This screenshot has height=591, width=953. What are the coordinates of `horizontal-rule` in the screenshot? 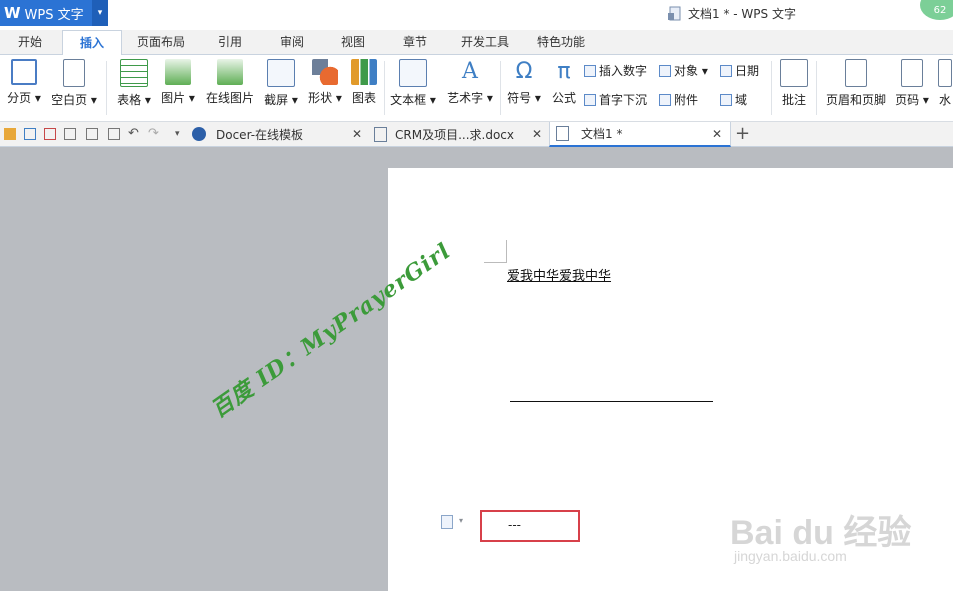 It's located at (611, 401).